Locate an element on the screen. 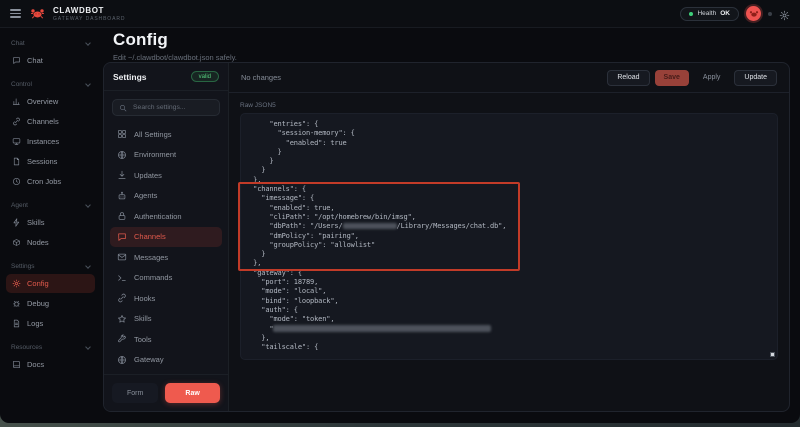 Image resolution: width=800 pixels, height=427 pixels. code-line: "auth": { is located at coordinates (271, 309).